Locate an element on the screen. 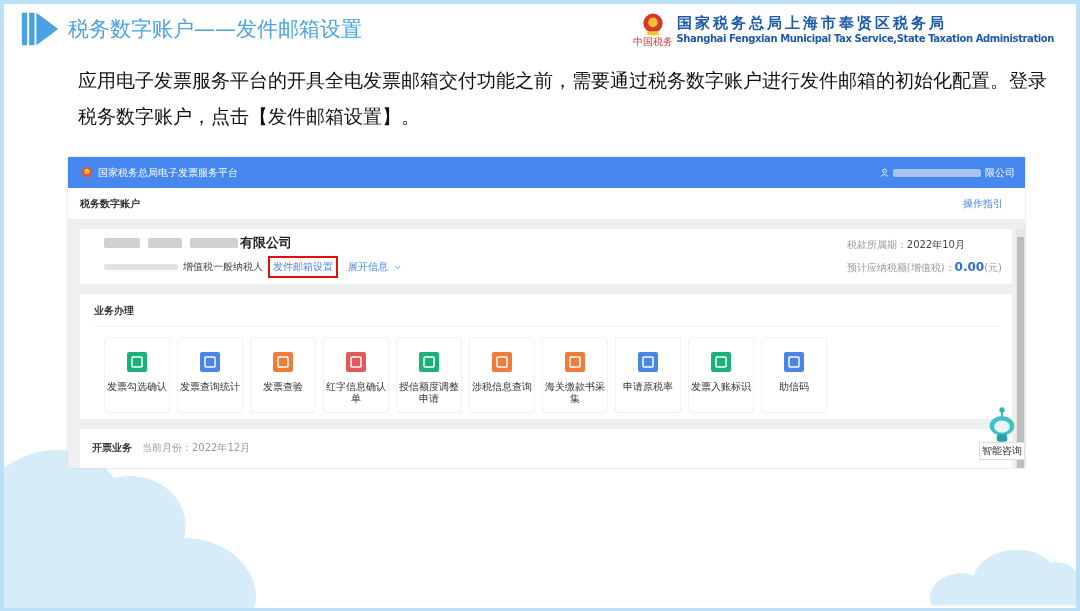 The image size is (1080, 611). section-title: 开票业务 is located at coordinates (112, 448).